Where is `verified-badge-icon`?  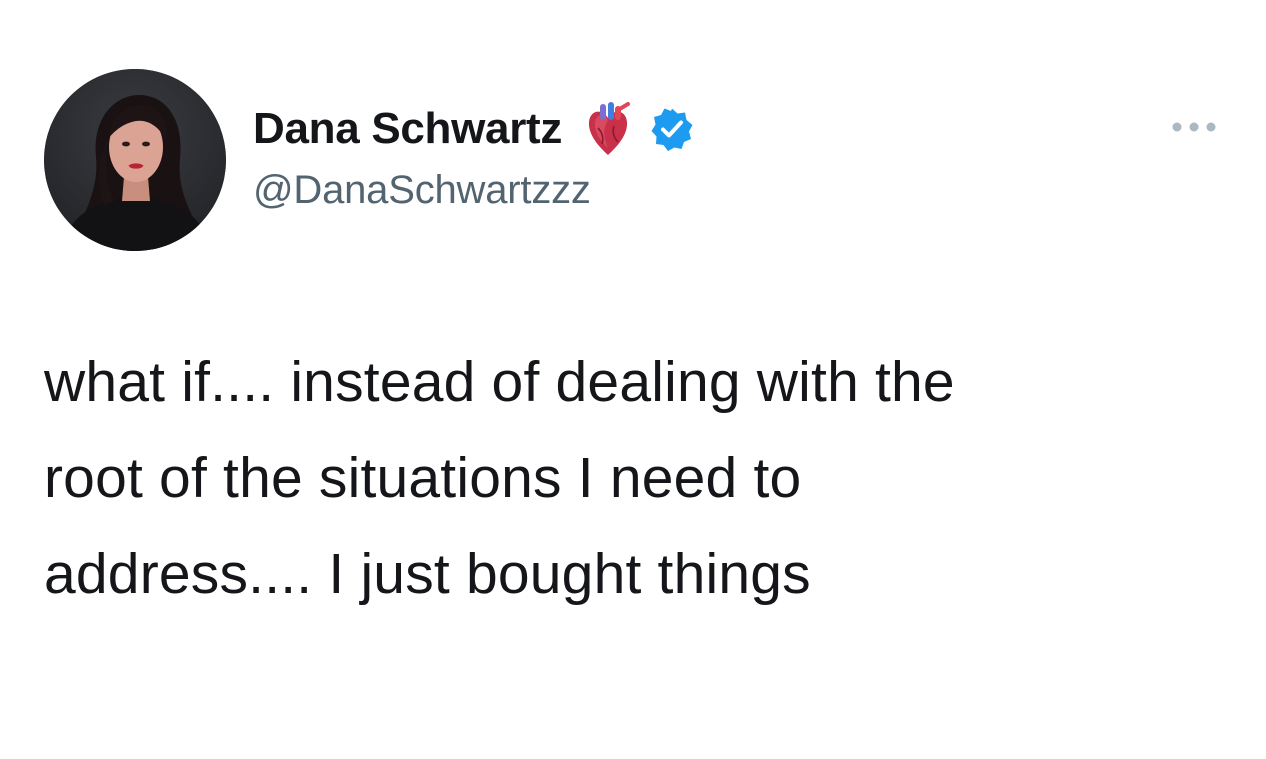
verified-badge-icon is located at coordinates (672, 129).